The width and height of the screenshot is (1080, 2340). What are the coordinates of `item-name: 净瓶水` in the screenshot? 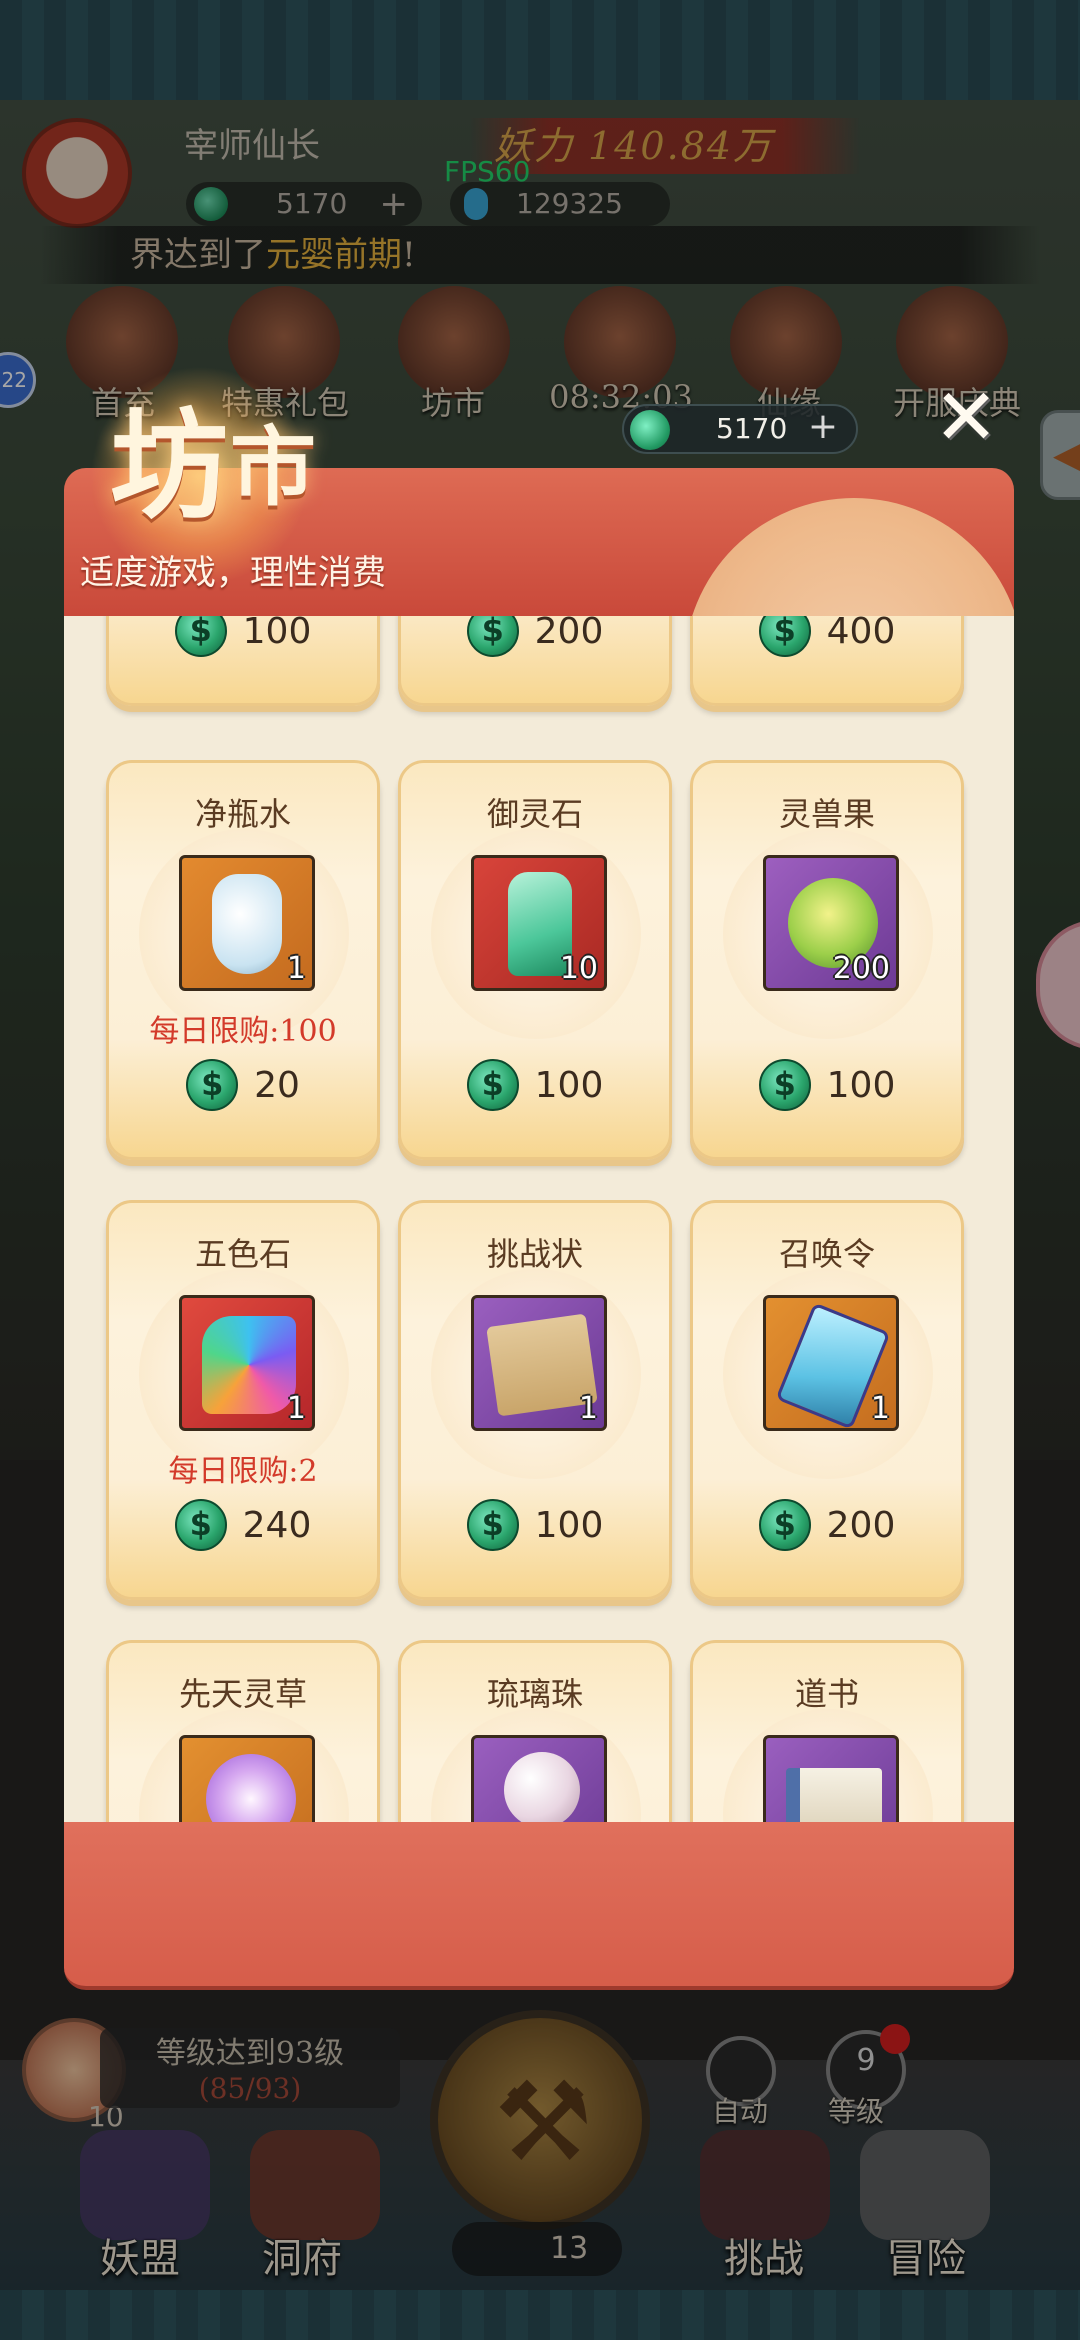 It's located at (242, 814).